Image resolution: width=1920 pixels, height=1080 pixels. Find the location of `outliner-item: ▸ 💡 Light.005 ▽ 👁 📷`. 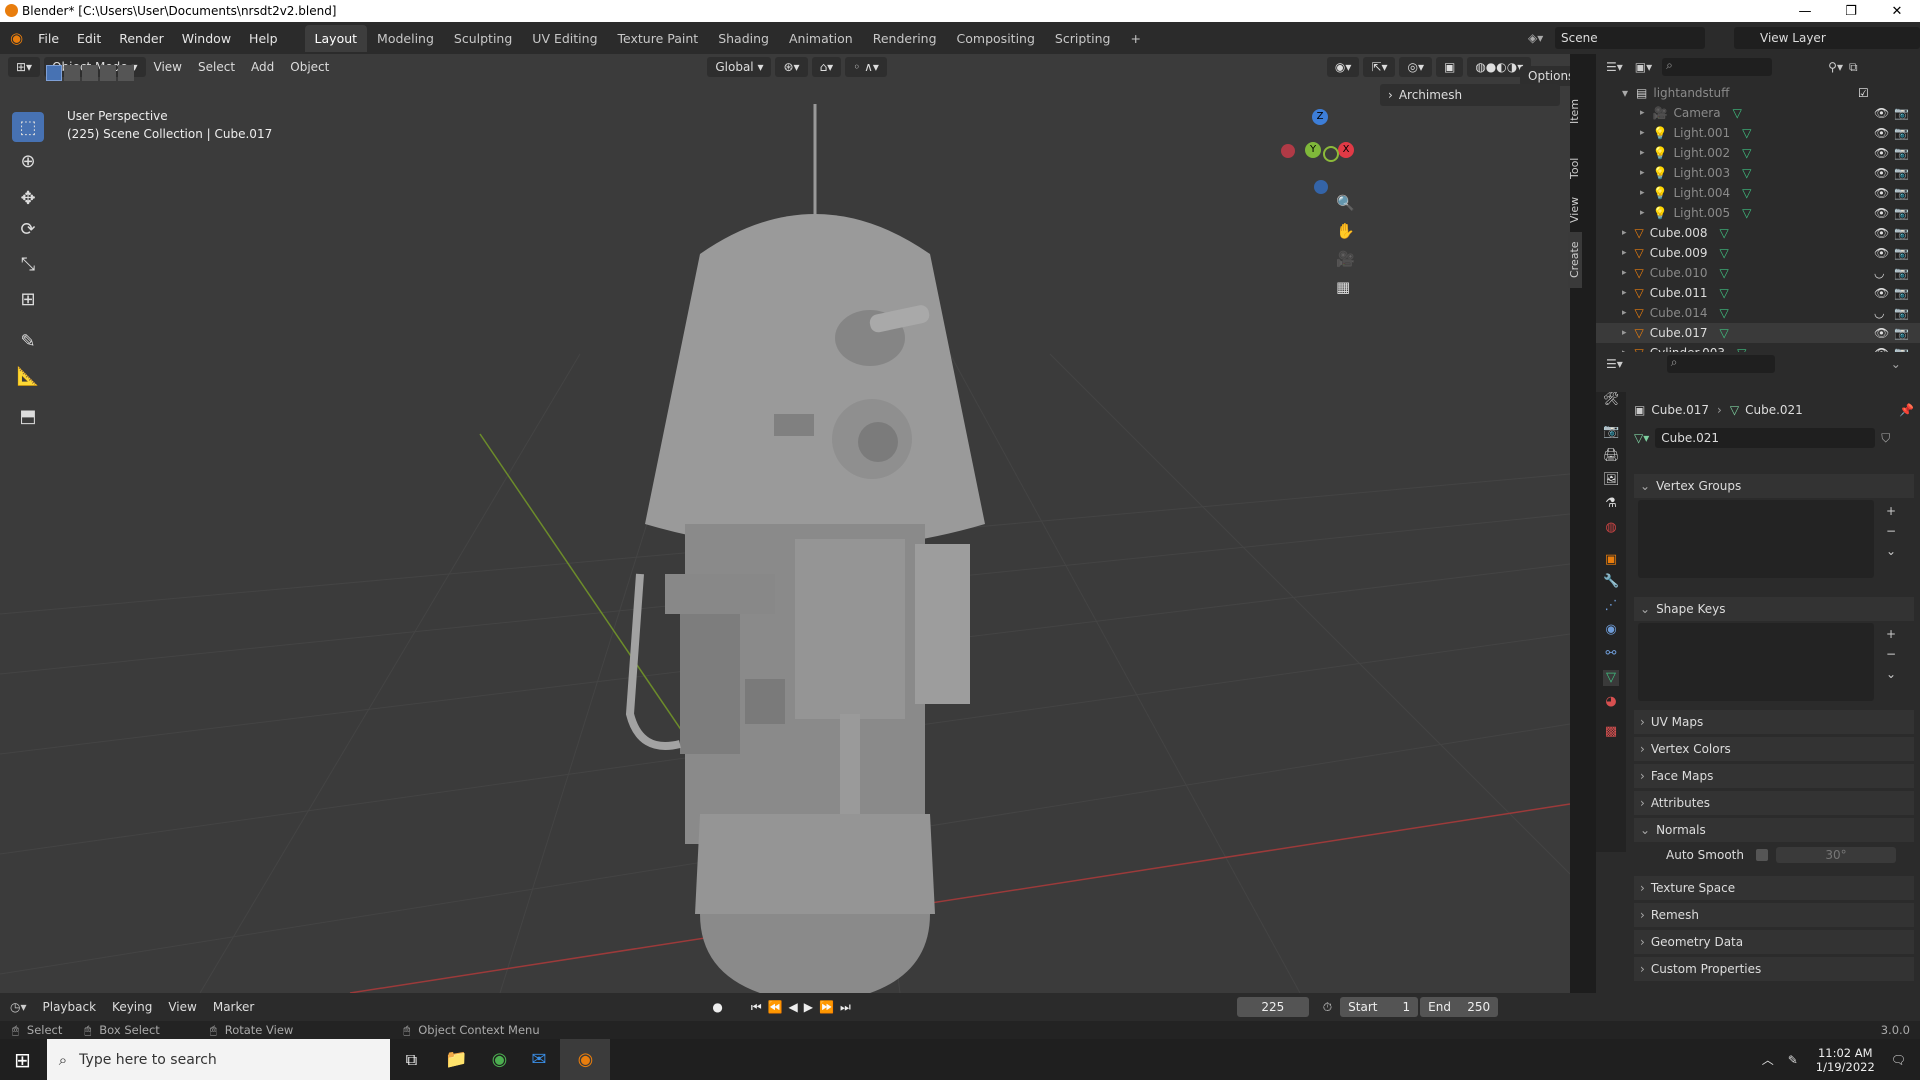

outliner-item: ▸ 💡 Light.005 ▽ 👁 📷 is located at coordinates (1758, 213).